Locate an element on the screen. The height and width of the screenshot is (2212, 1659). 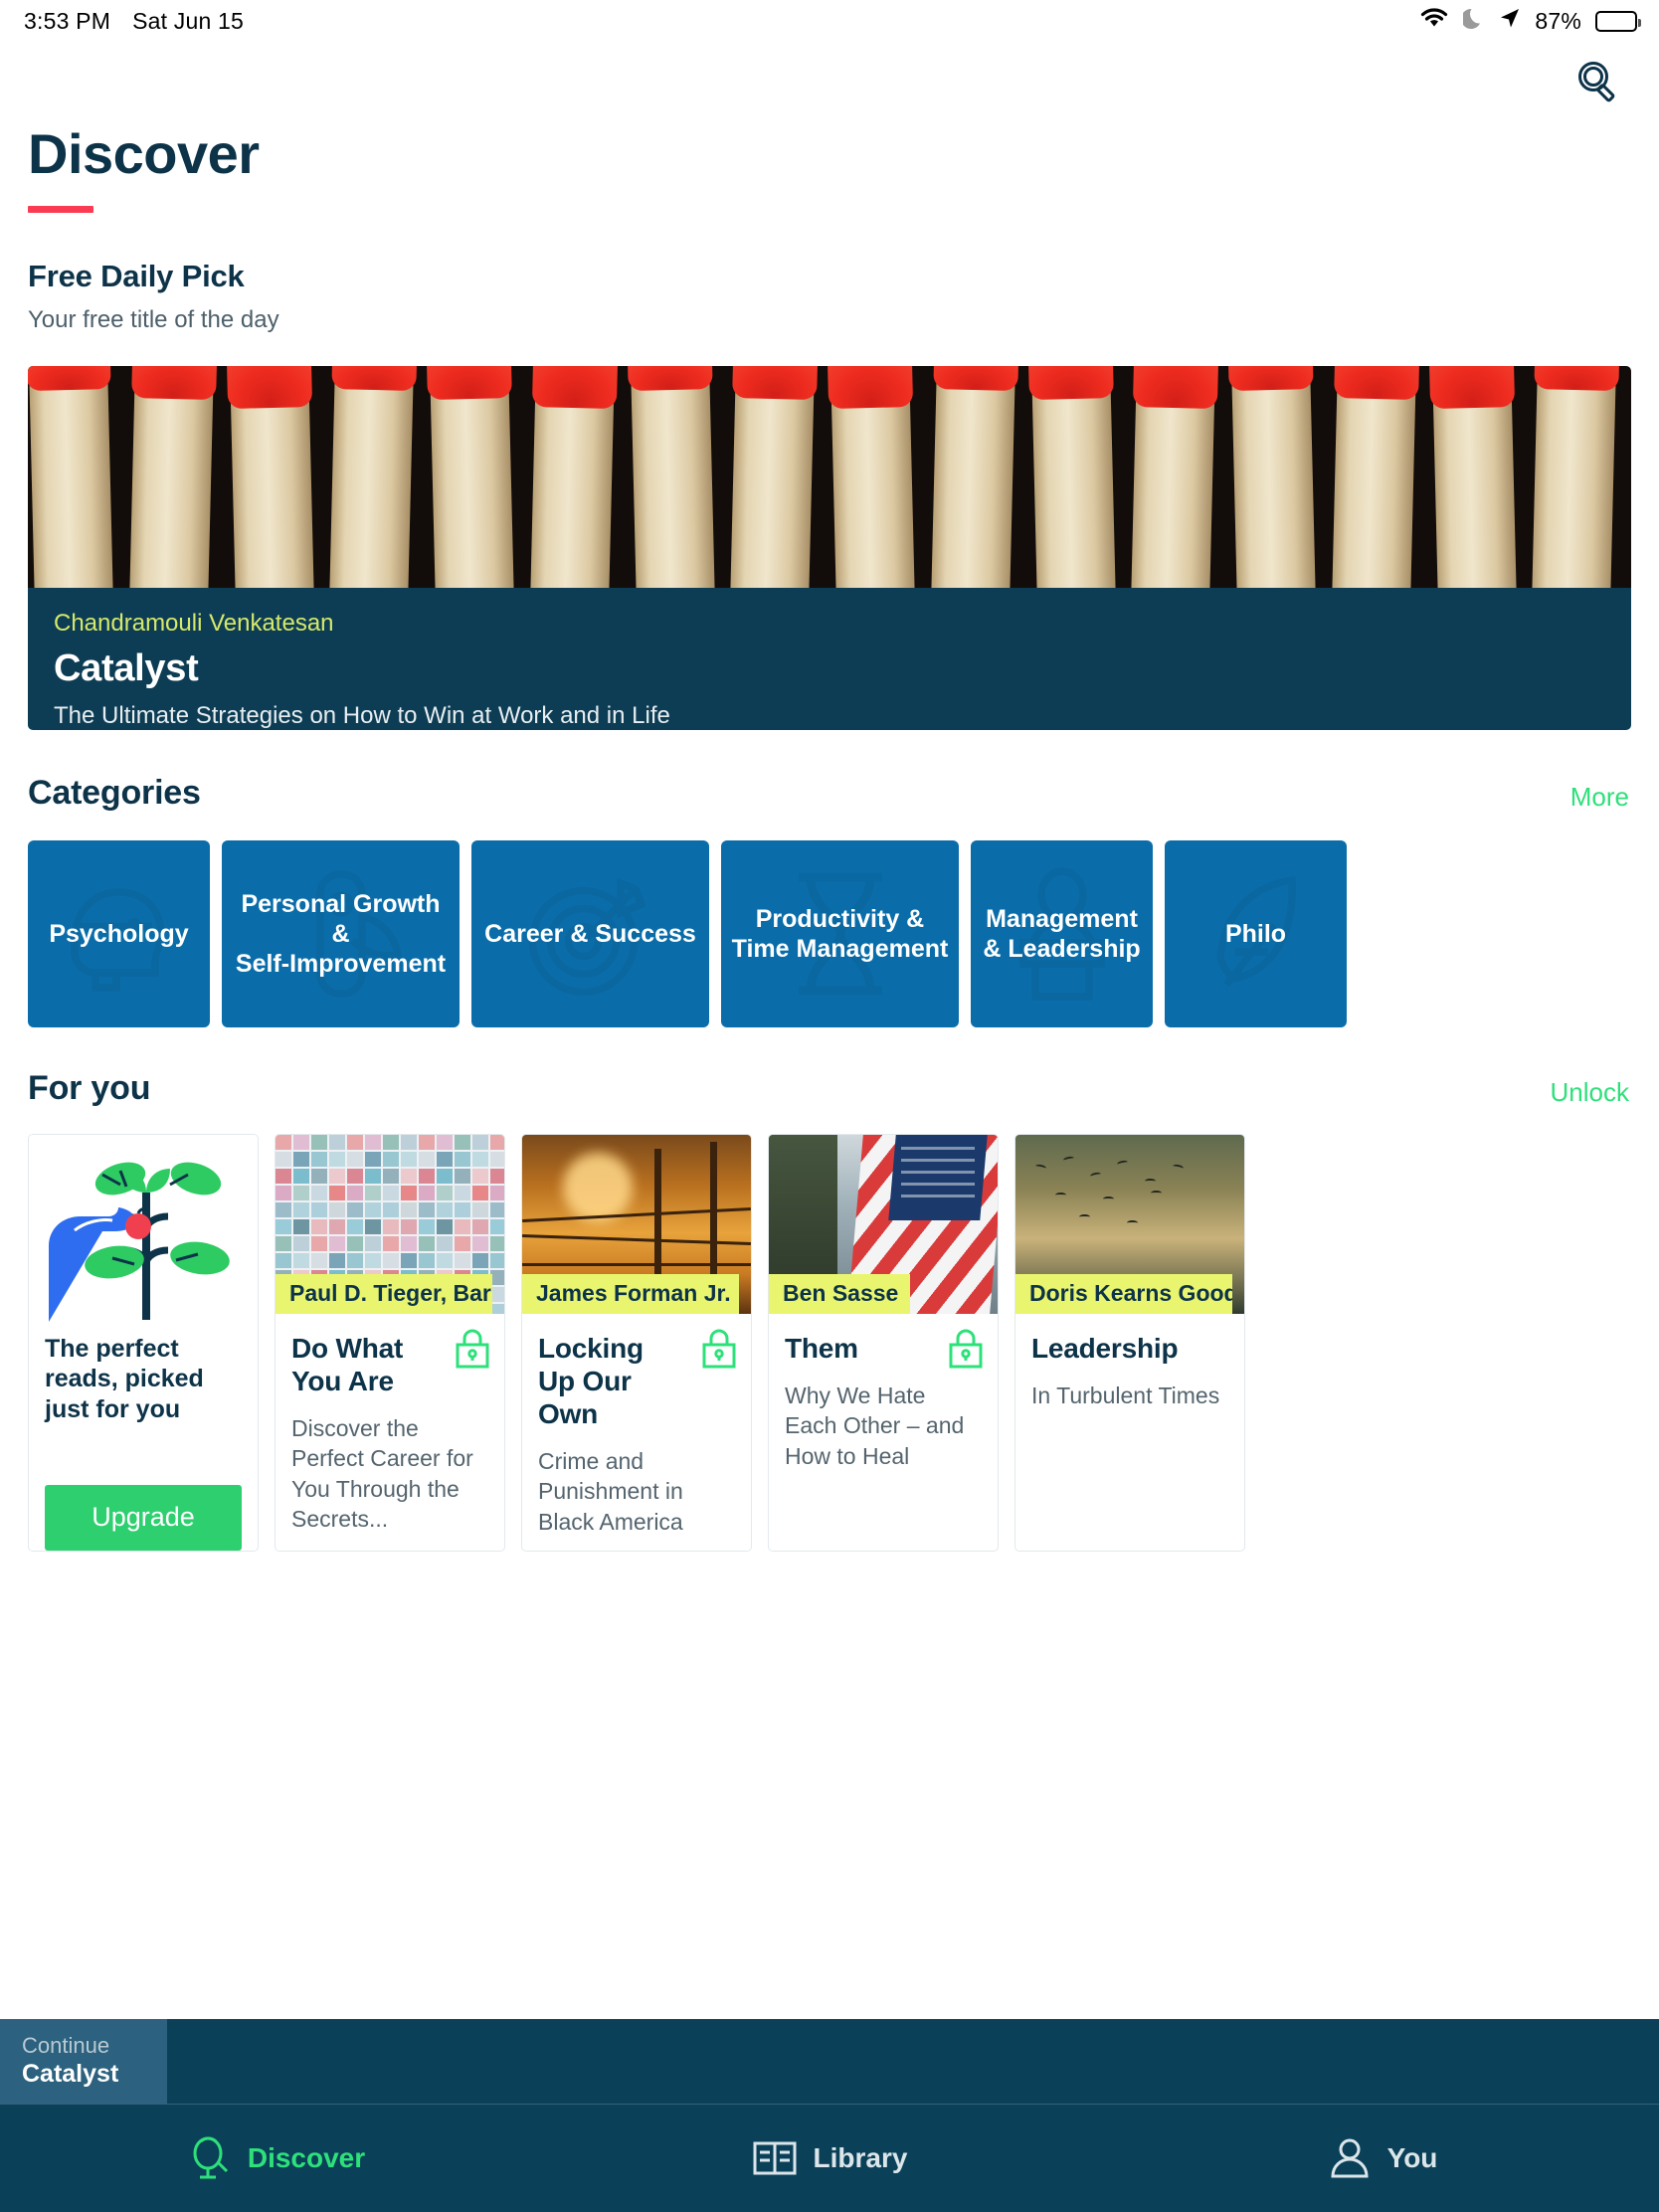
continue-bar: Continue Catalyst is located at coordinates (829, 2062).